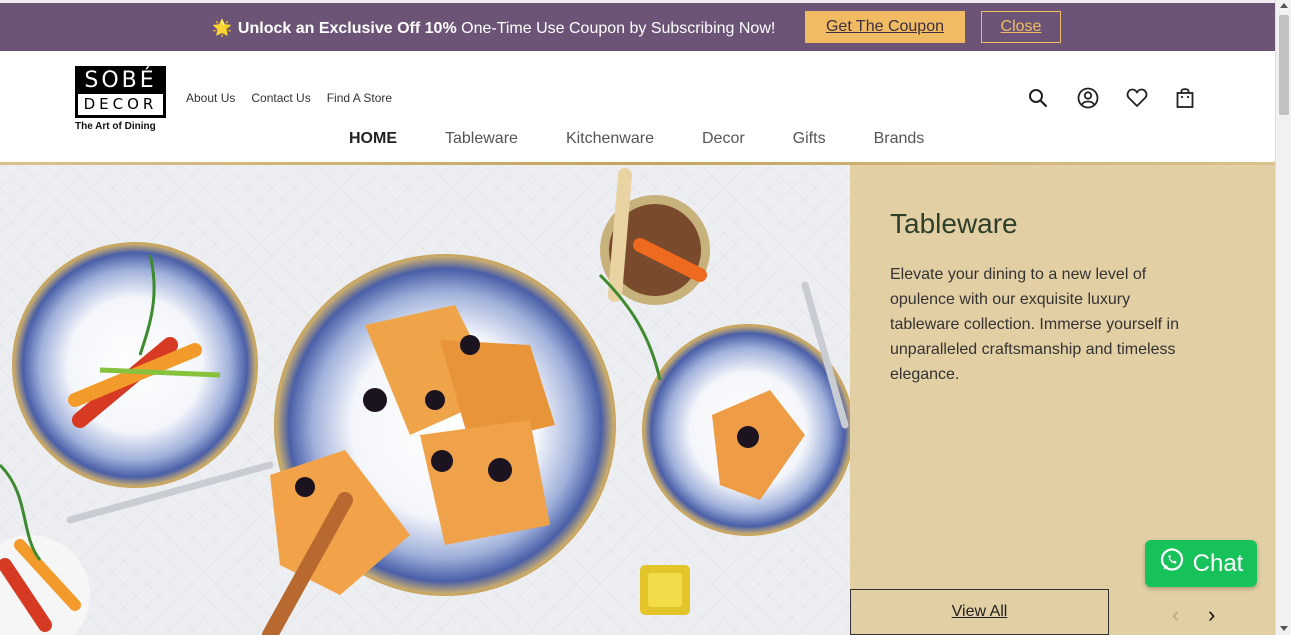 Image resolution: width=1291 pixels, height=635 pixels. What do you see at coordinates (481, 139) in the screenshot?
I see `nav-item-tableware: Tableware` at bounding box center [481, 139].